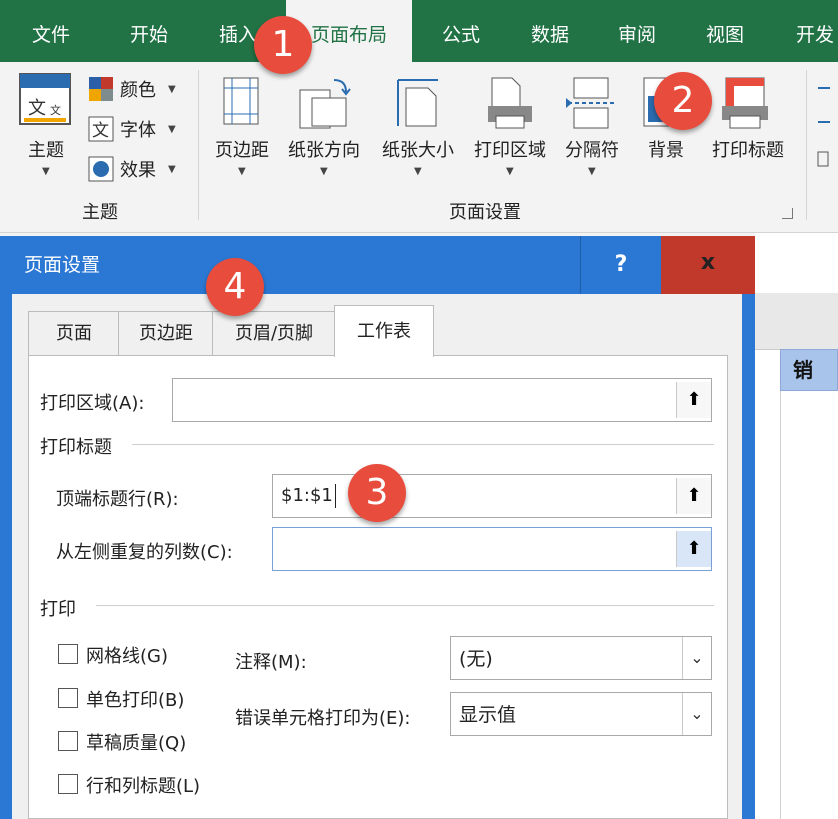 This screenshot has width=838, height=819. Describe the element at coordinates (101, 169) in the screenshot. I see `effects-icon` at that location.